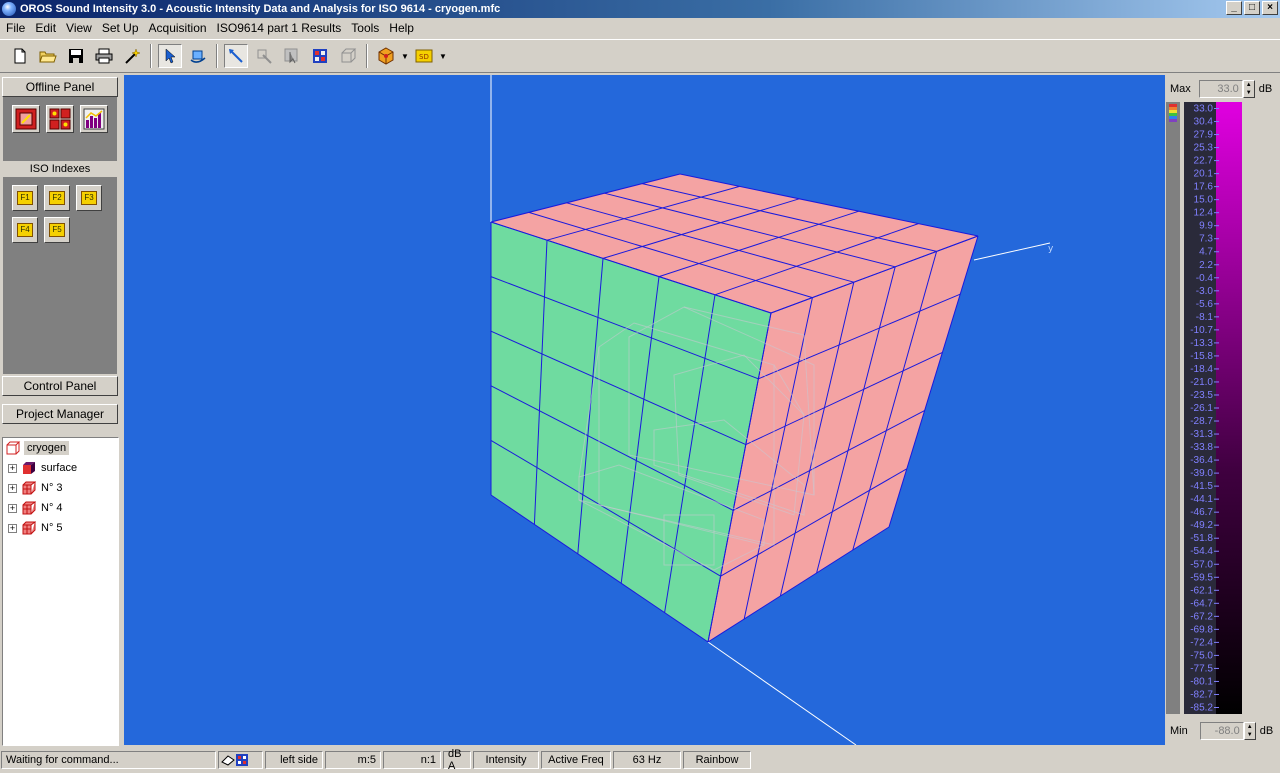 The width and height of the screenshot is (1280, 773). Describe the element at coordinates (1206, 265) in the screenshot. I see `scale-tick-label: 2.2` at that location.